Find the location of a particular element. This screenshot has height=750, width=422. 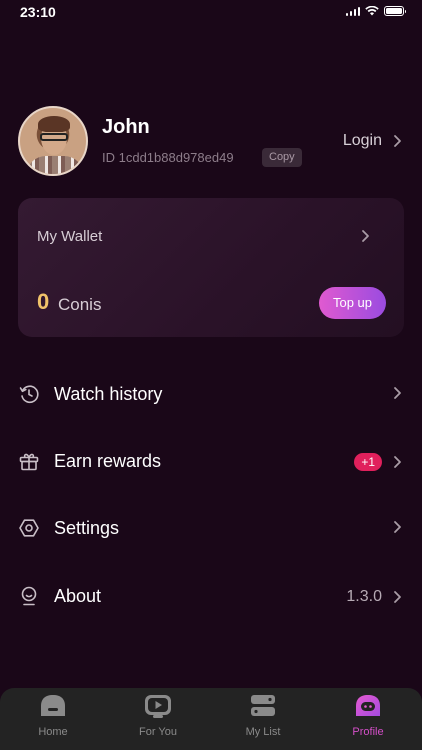

signal-icon is located at coordinates (352, 11).